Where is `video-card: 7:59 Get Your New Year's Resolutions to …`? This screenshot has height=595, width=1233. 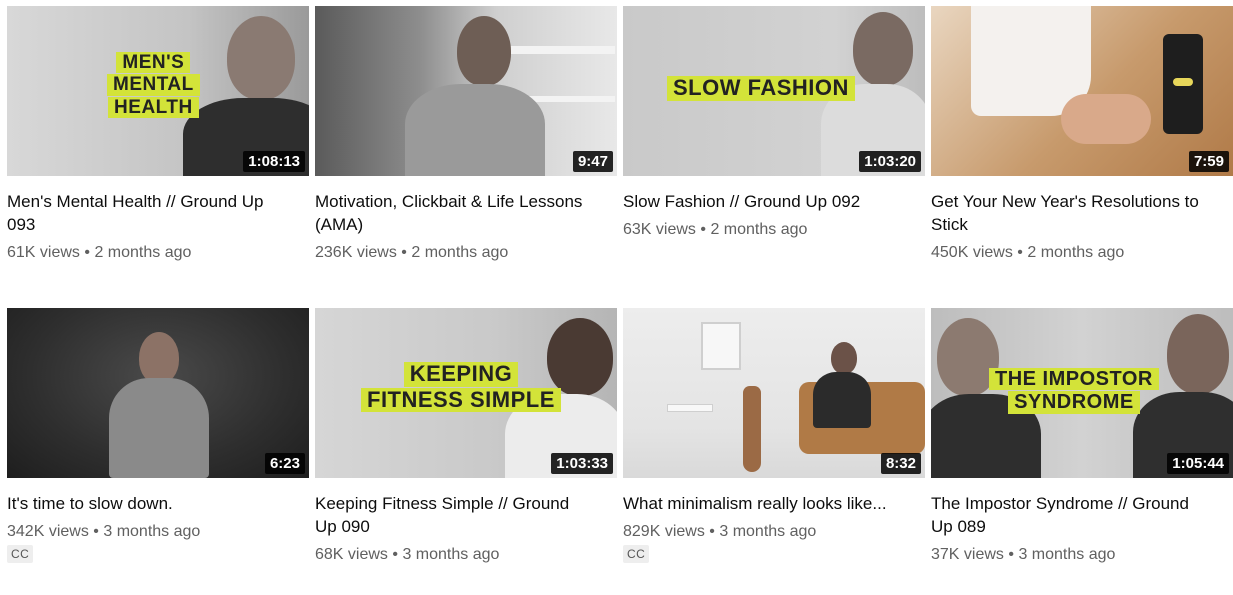 video-card: 7:59 Get Your New Year's Resolutions to … is located at coordinates (1082, 134).